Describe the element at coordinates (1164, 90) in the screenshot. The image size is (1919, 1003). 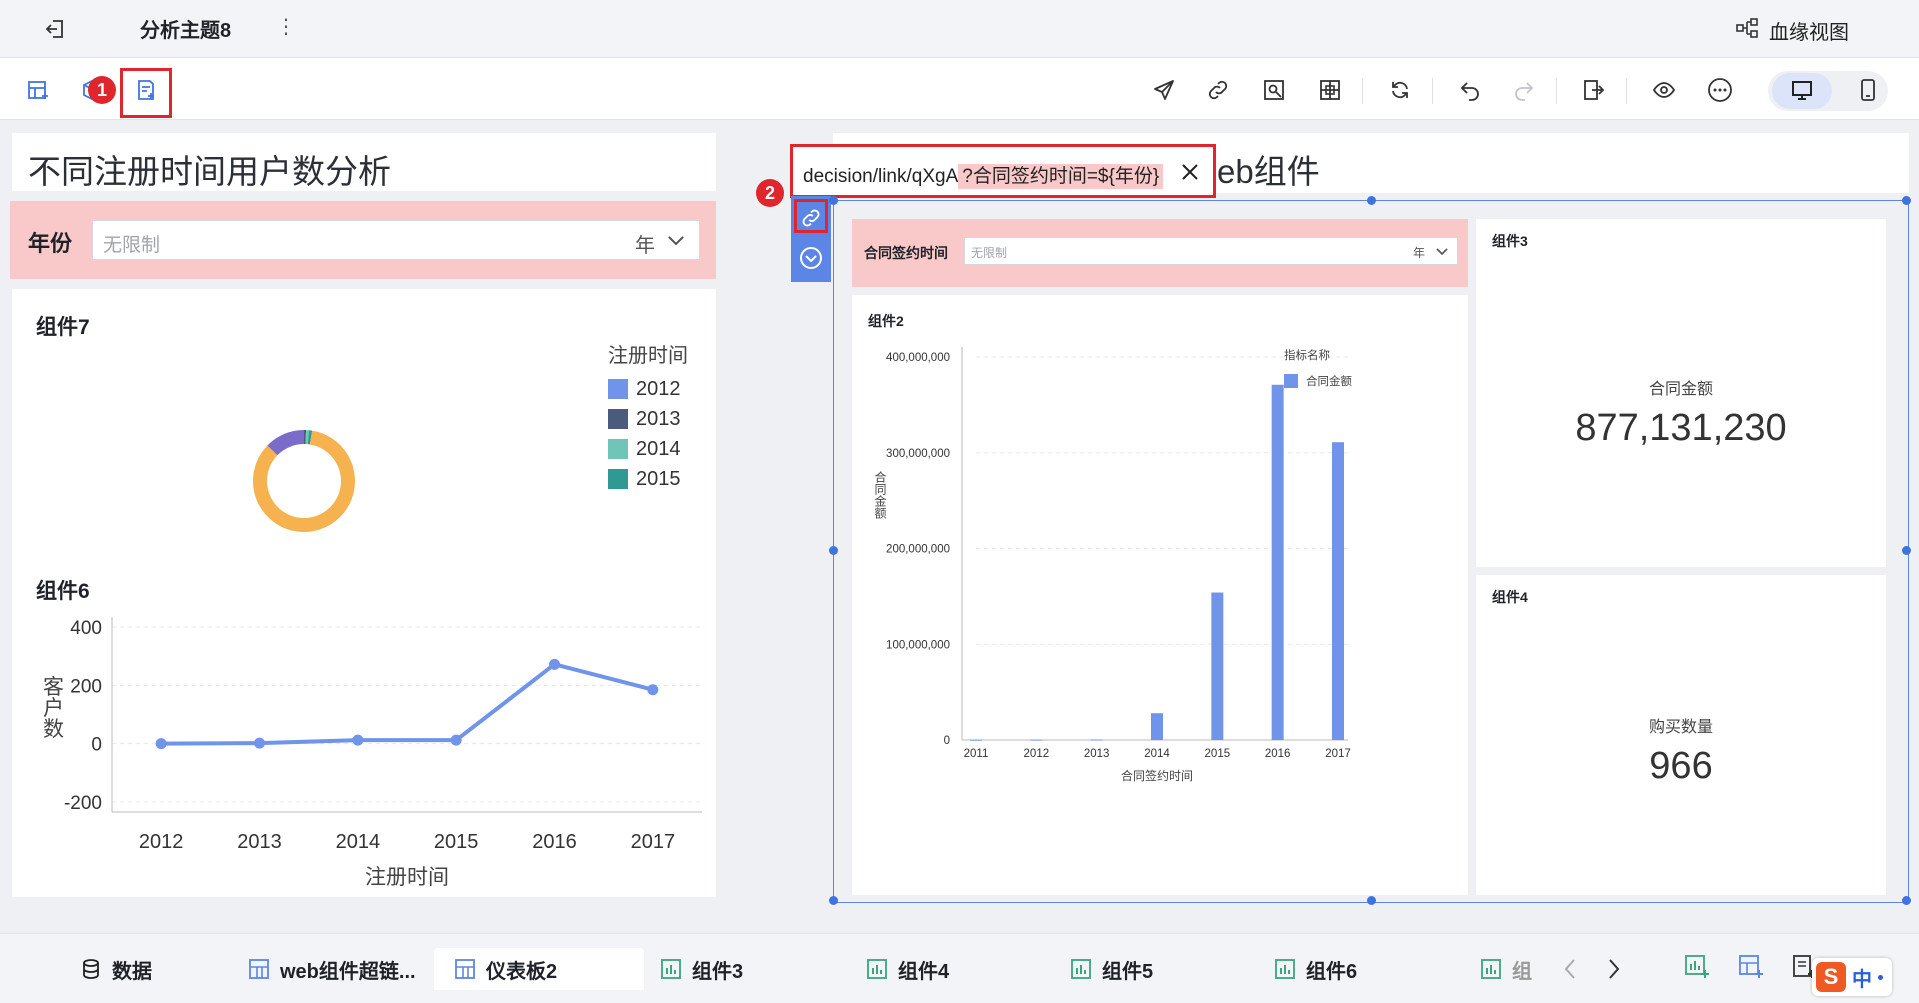
I see `send-icon` at that location.